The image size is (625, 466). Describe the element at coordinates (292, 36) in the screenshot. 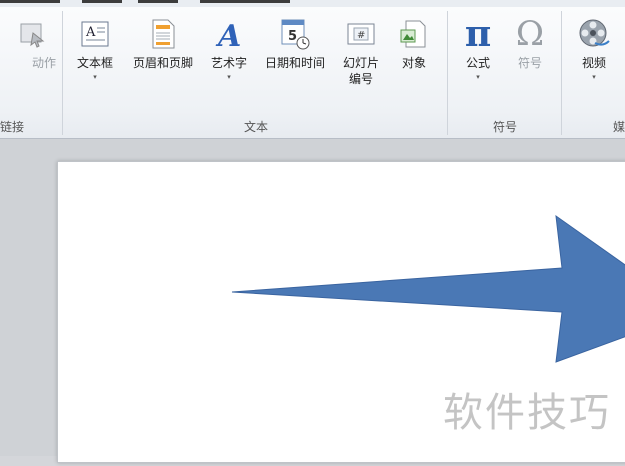

I see `svg-text: 5` at that location.